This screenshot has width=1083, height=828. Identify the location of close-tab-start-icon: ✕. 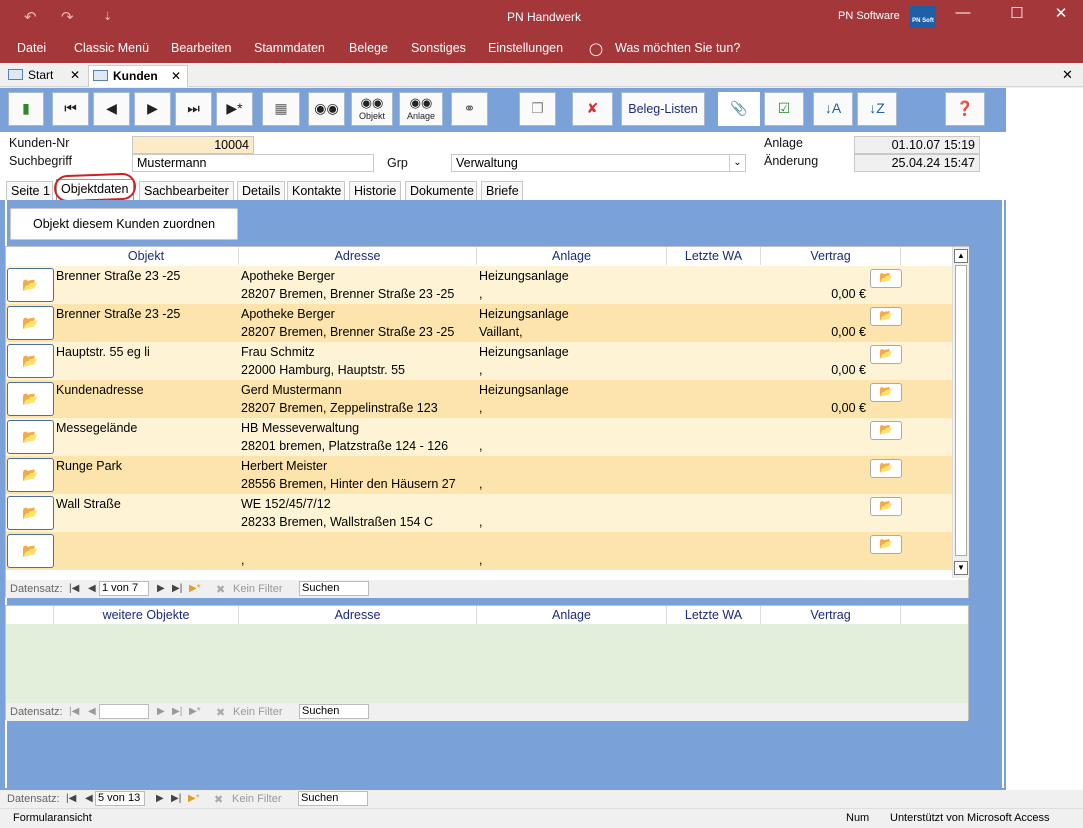
(75, 75).